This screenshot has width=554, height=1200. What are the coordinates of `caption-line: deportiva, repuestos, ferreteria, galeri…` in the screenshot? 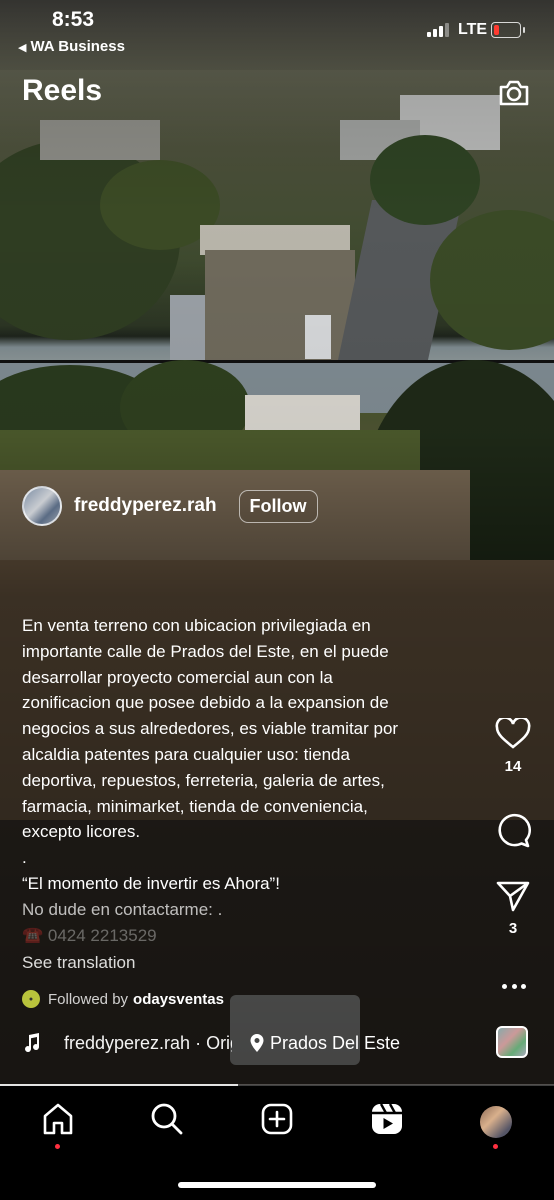 It's located at (203, 780).